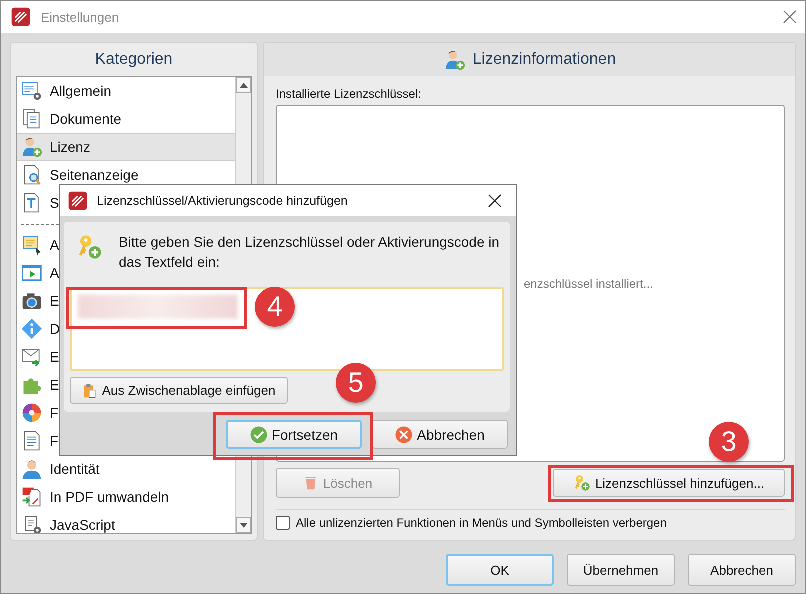 This screenshot has height=594, width=806. I want to click on category-label: Allgemein, so click(81, 91).